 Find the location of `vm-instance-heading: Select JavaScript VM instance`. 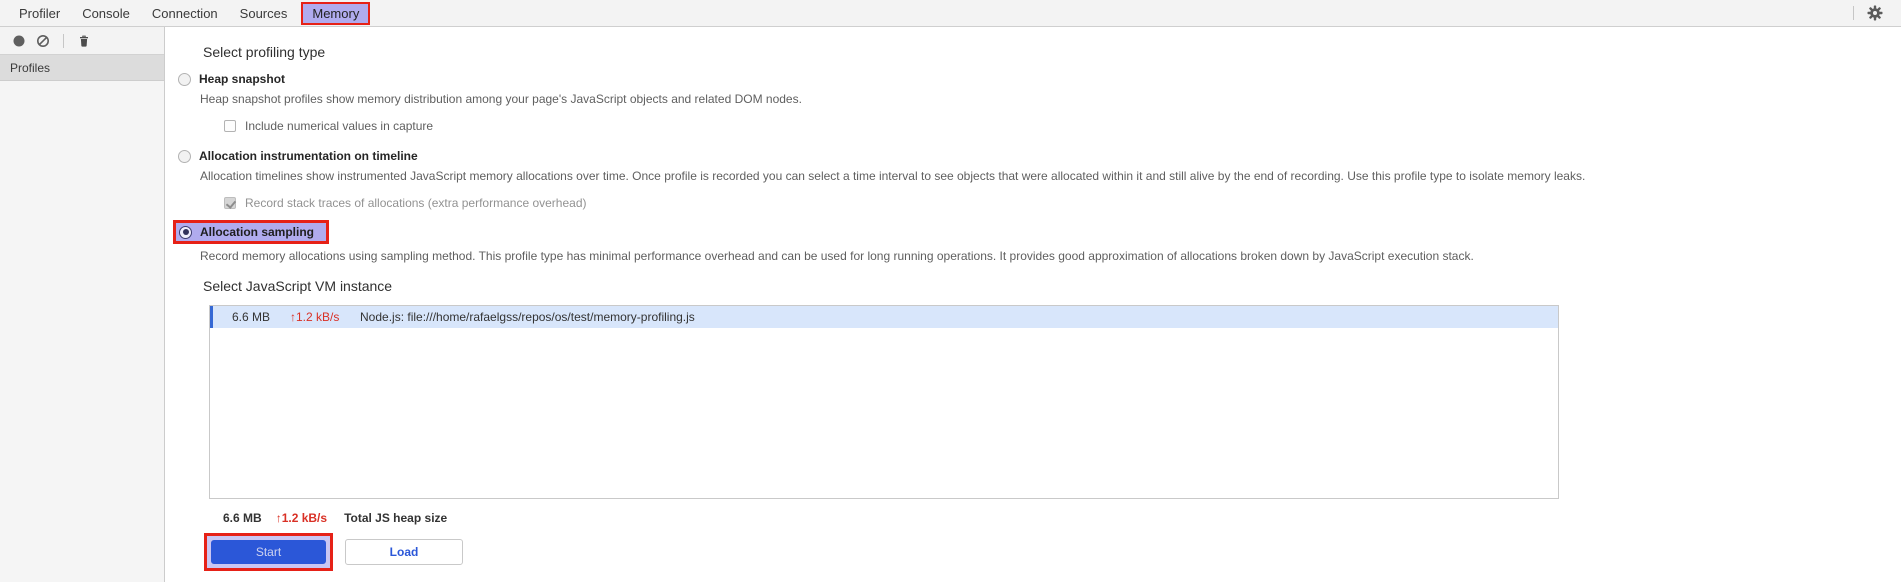

vm-instance-heading: Select JavaScript VM instance is located at coordinates (298, 286).